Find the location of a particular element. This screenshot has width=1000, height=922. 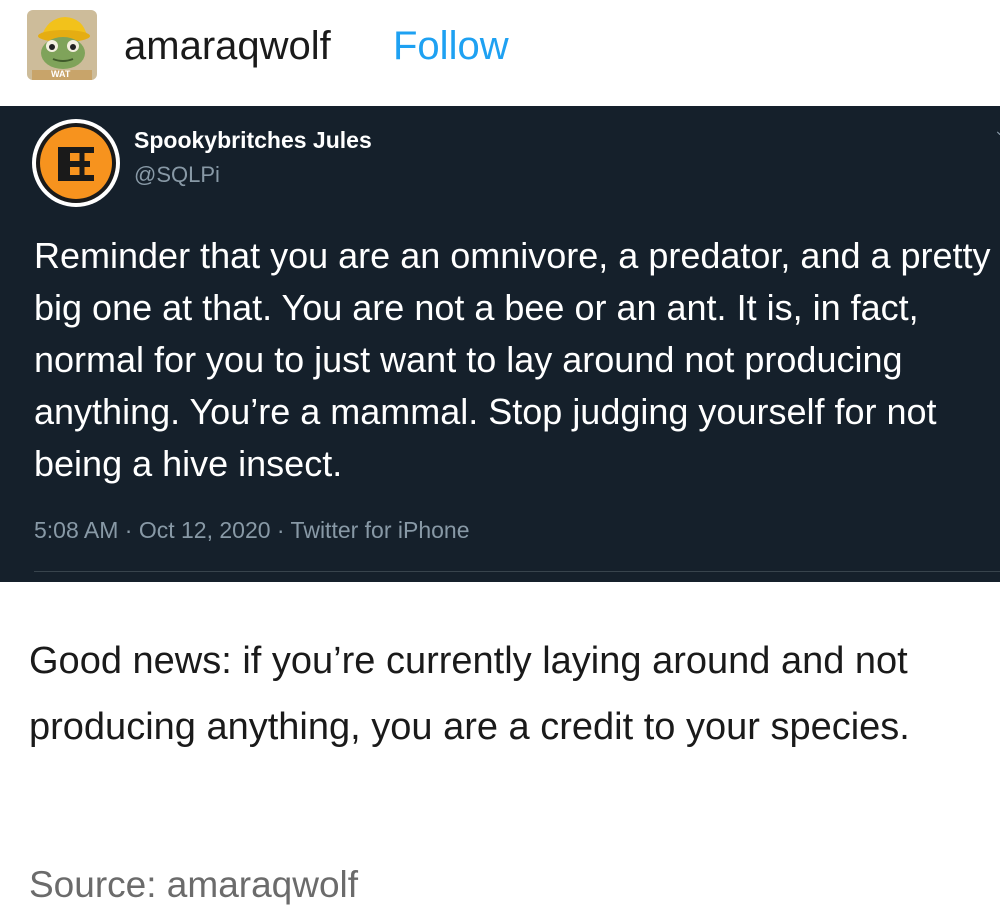

follow-button: Follow is located at coordinates (451, 46).